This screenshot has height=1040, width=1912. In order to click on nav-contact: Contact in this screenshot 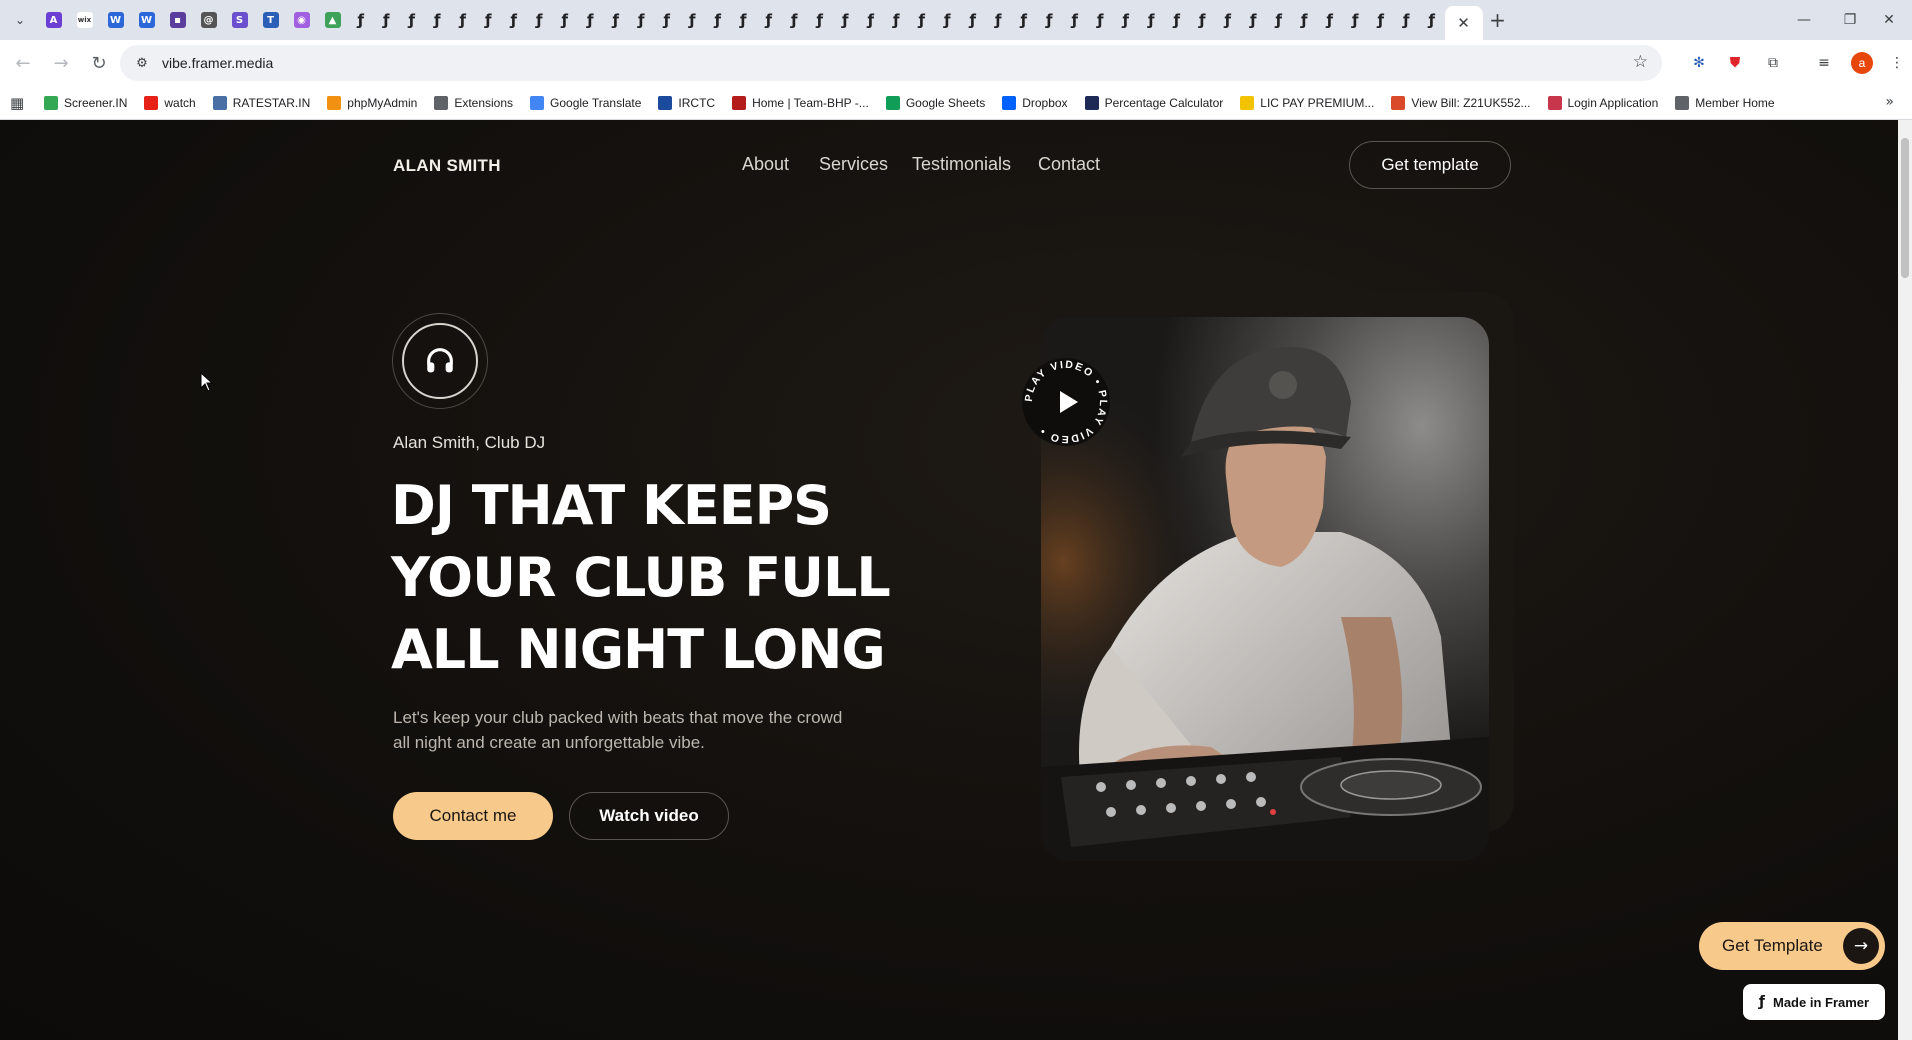, I will do `click(1069, 164)`.